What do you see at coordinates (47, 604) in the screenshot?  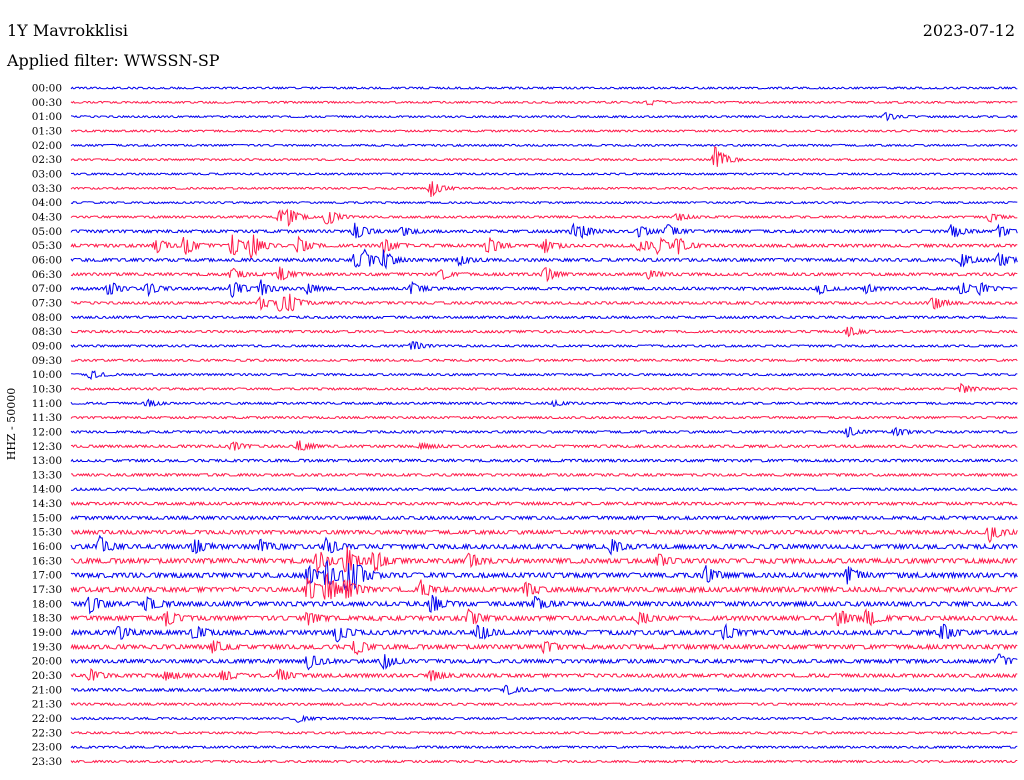 I see `time-tick-label: 18:00` at bounding box center [47, 604].